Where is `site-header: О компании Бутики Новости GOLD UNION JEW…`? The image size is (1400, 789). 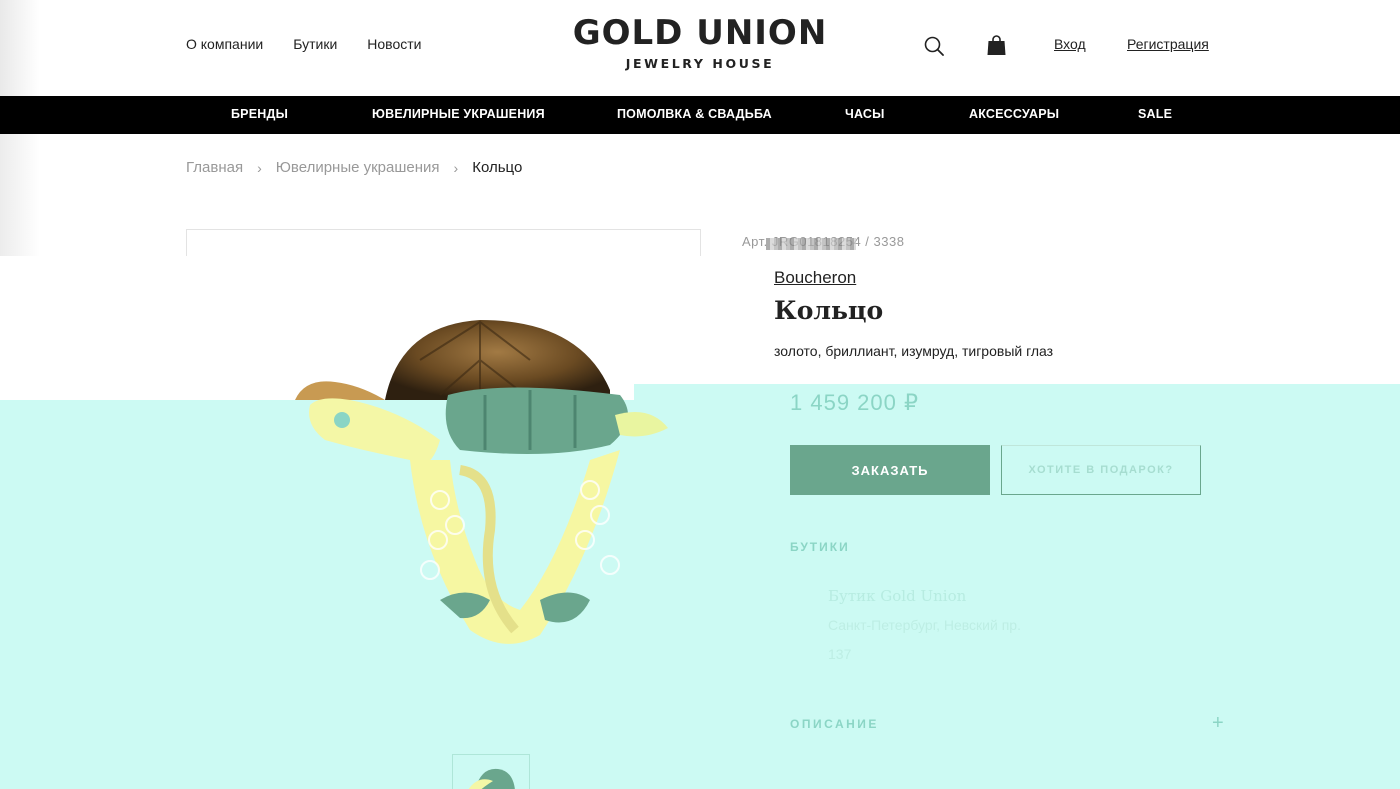
site-header: О компании Бутики Новости GOLD UNION JEW… is located at coordinates (700, 48).